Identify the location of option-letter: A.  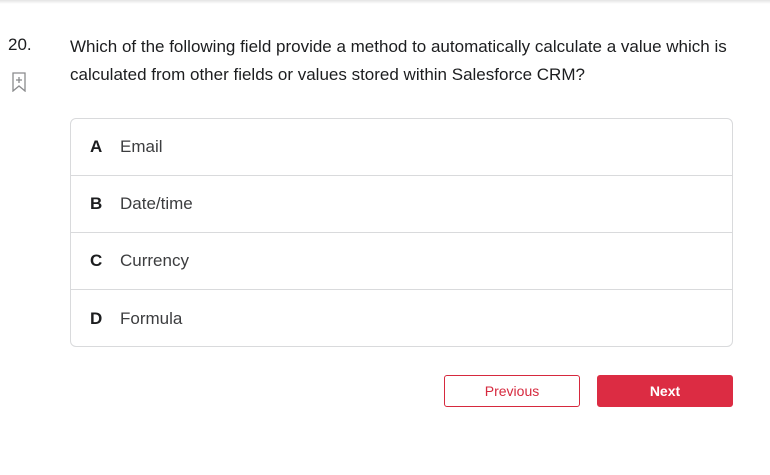
(96, 146).